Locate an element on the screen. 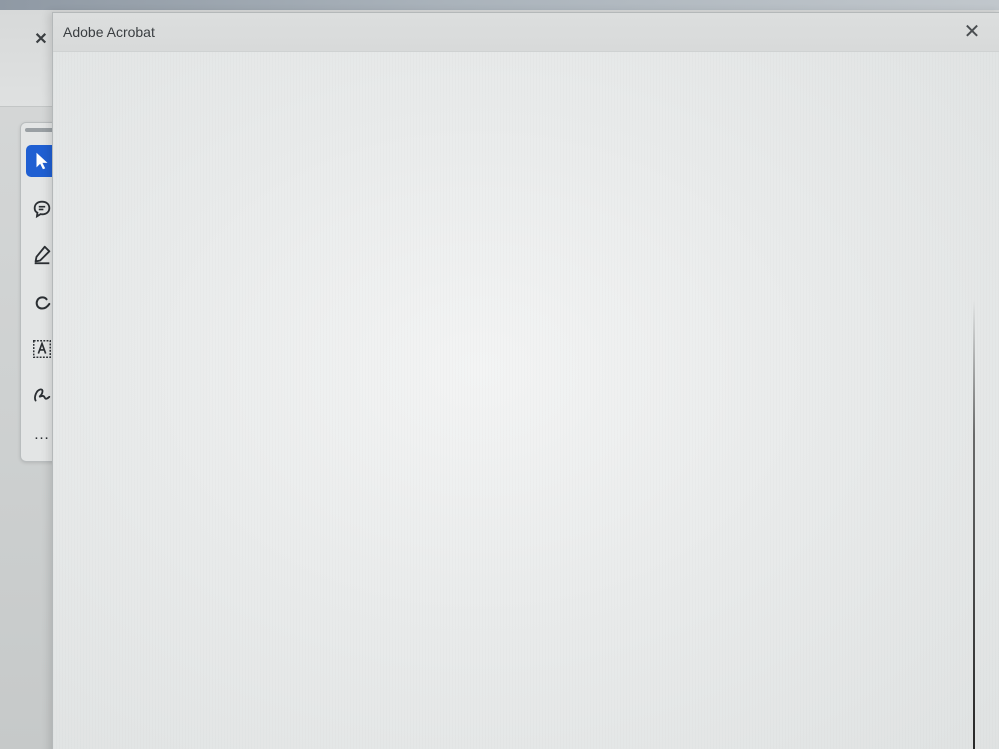 This screenshot has height=749, width=999. dialog-titlebar: Adobe Acrobat ✕ is located at coordinates (526, 32).